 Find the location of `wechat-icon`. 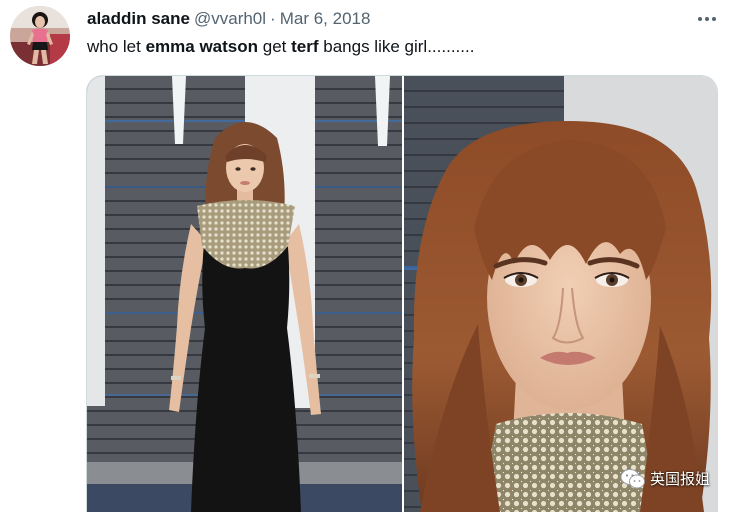

wechat-icon is located at coordinates (632, 479).